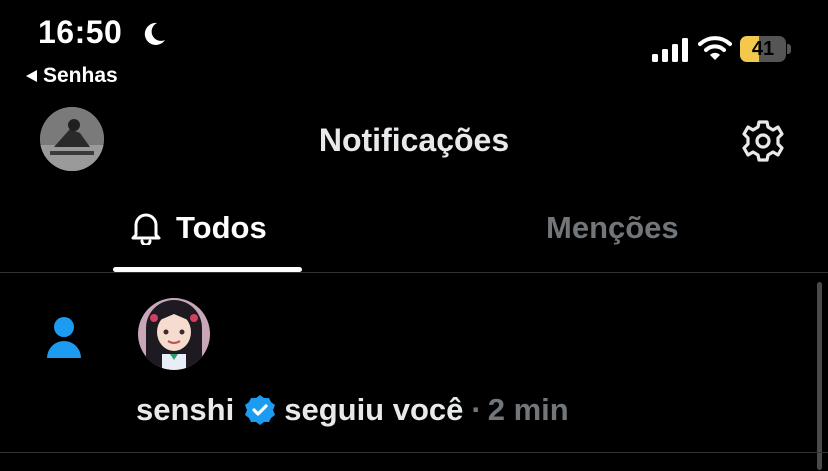 Image resolution: width=828 pixels, height=471 pixels. I want to click on notification-text: senshi seguiu você · 2 min, so click(352, 410).